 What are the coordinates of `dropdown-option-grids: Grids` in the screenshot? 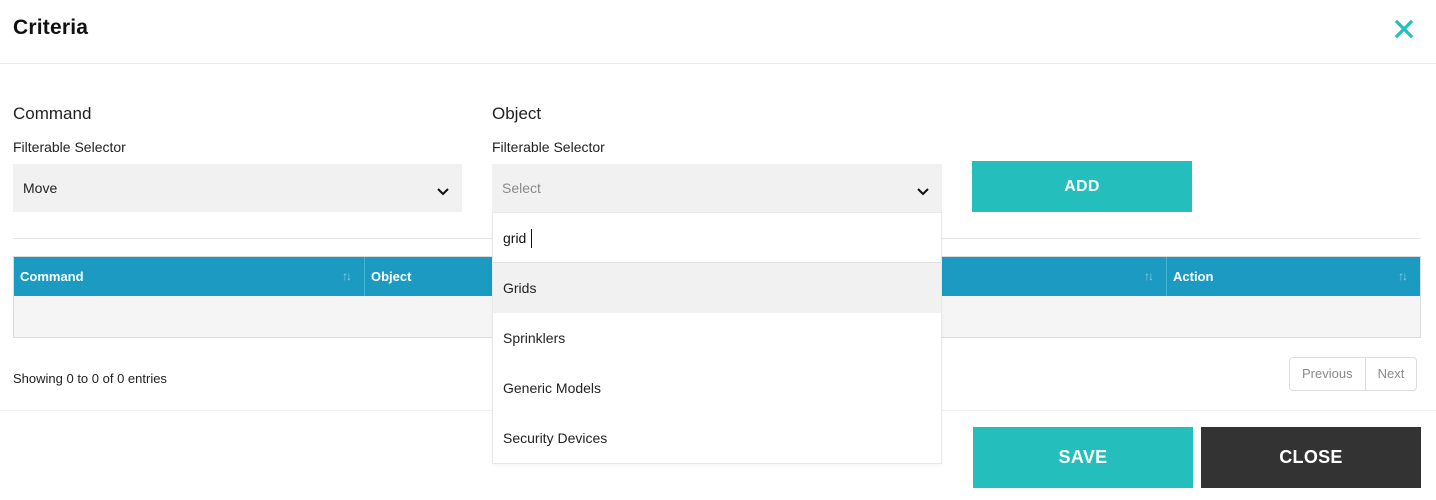 It's located at (717, 288).